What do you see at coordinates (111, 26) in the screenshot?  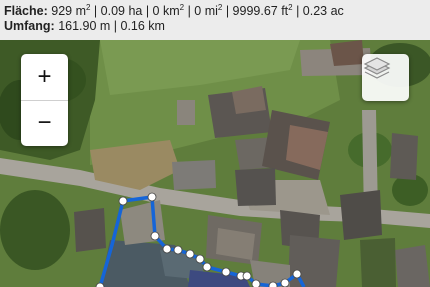 I see `perimeter-value: 161.90 m | 0.16 km` at bounding box center [111, 26].